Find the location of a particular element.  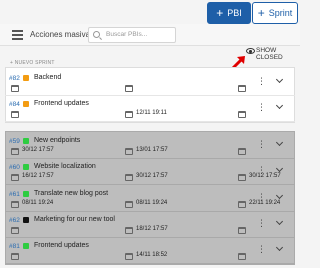

pbi-date-mid: 18/12 17:57 is located at coordinates (152, 228).